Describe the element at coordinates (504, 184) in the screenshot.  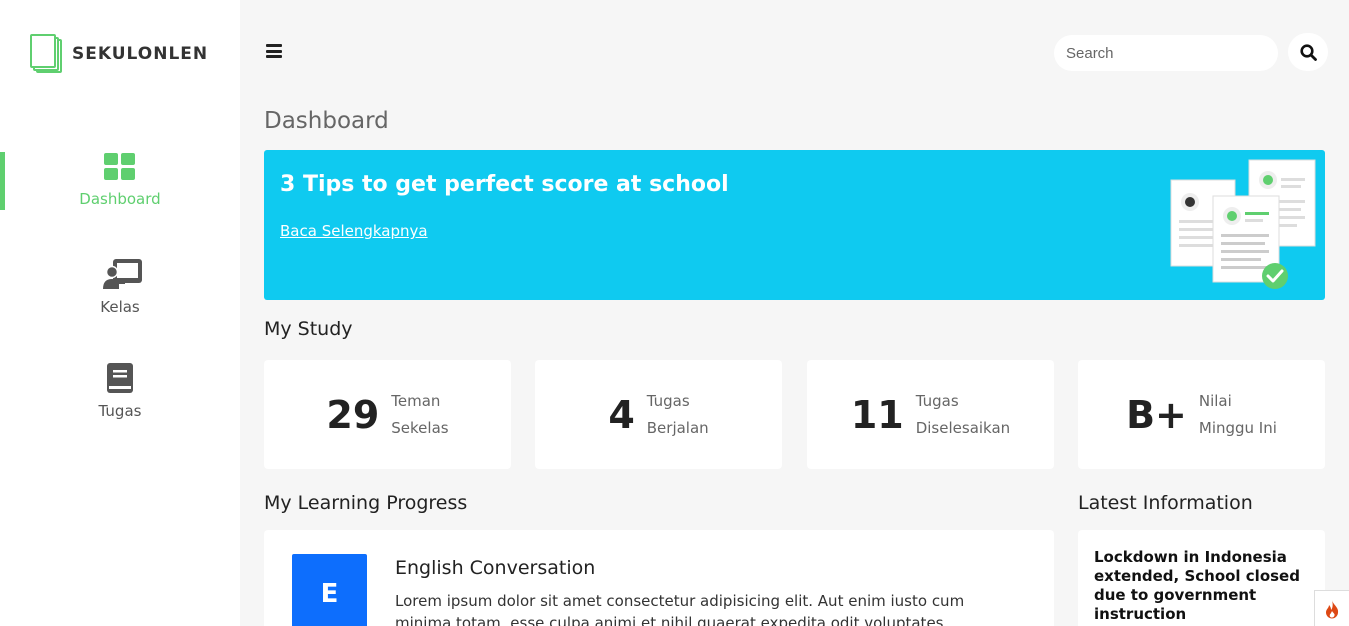
I see `banner-title: 3 Tips to get perfect score at school` at that location.